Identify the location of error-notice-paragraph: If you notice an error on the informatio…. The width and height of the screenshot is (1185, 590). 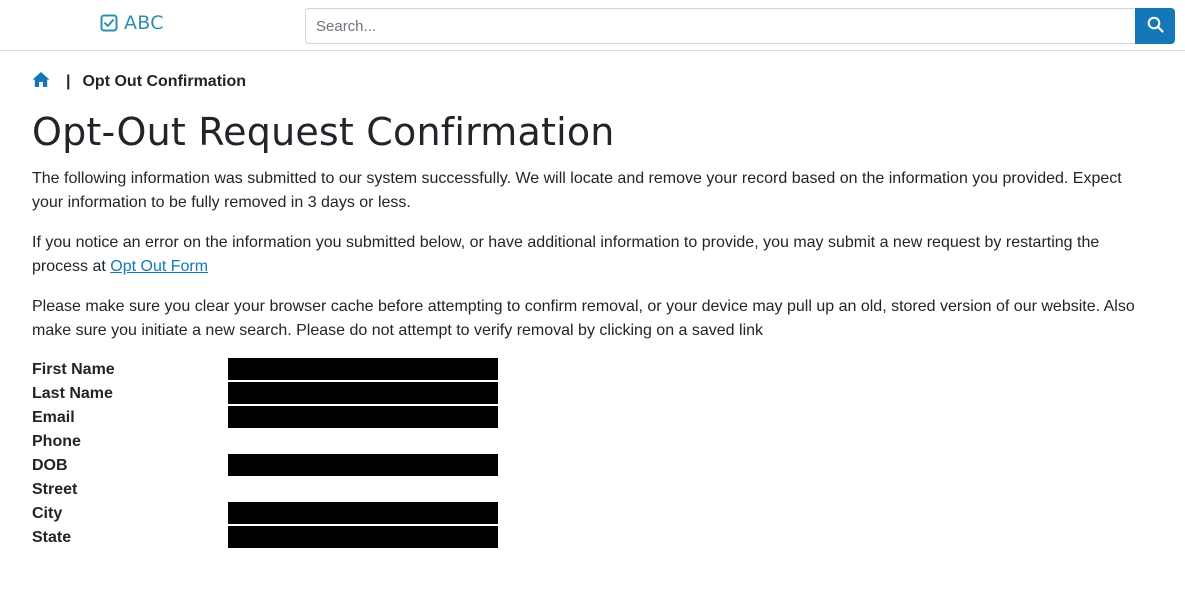
(594, 255).